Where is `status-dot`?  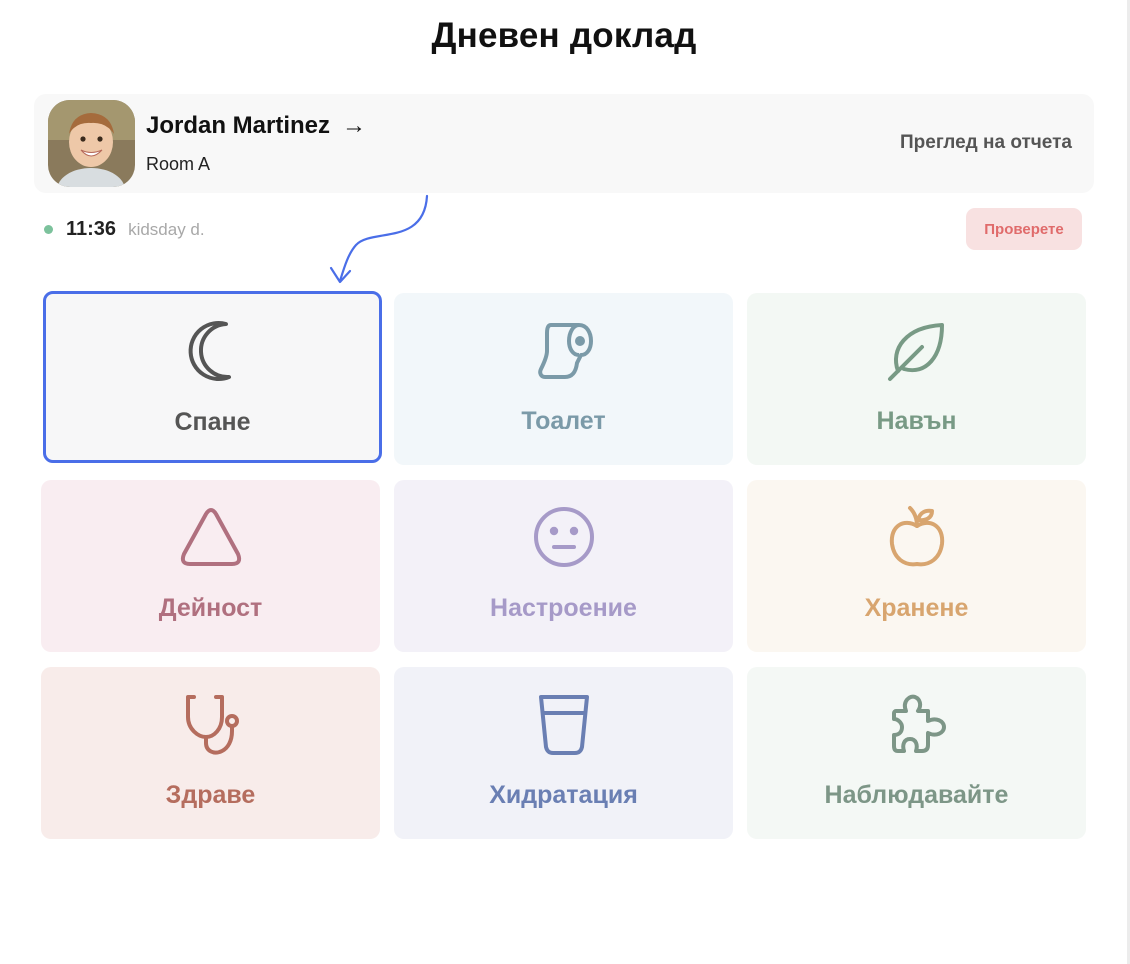
status-dot is located at coordinates (48, 229).